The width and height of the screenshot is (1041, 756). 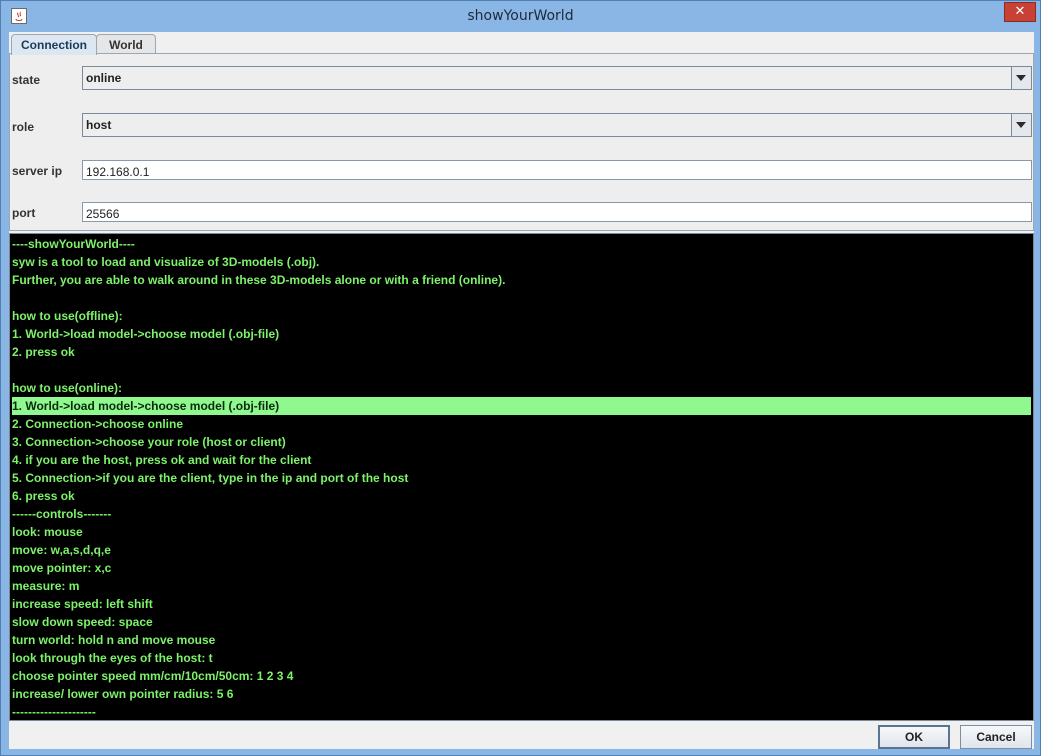 I want to click on console-line: how to use(online):, so click(x=67, y=388).